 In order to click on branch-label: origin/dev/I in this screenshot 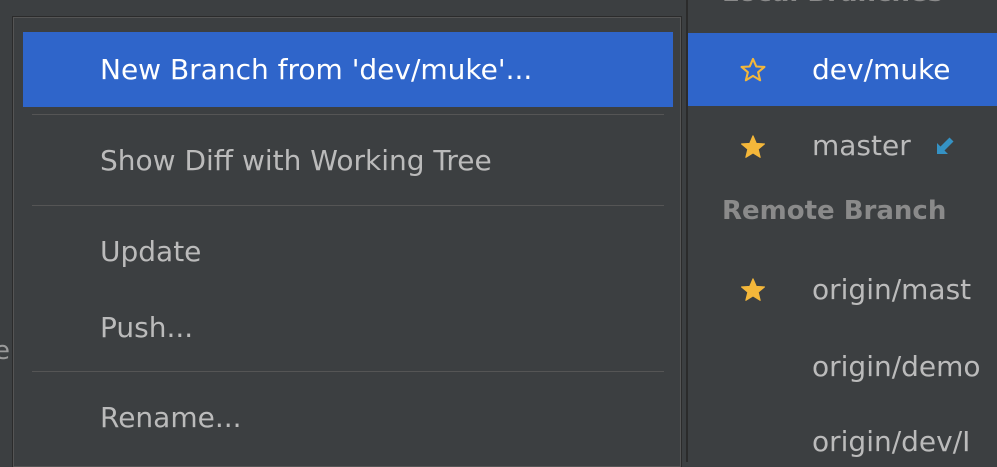, I will do `click(891, 441)`.